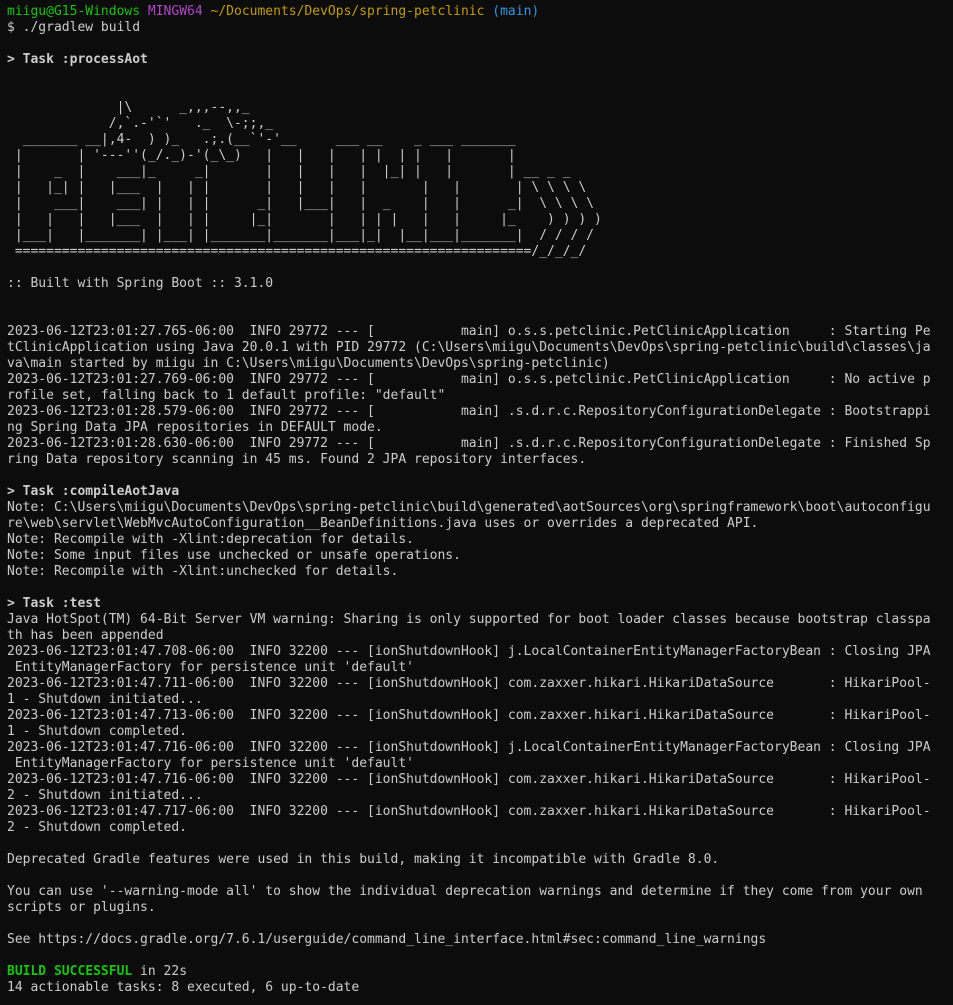  I want to click on built-with-line: :: Built with Spring Boot :: 3.1.0, so click(140, 283).